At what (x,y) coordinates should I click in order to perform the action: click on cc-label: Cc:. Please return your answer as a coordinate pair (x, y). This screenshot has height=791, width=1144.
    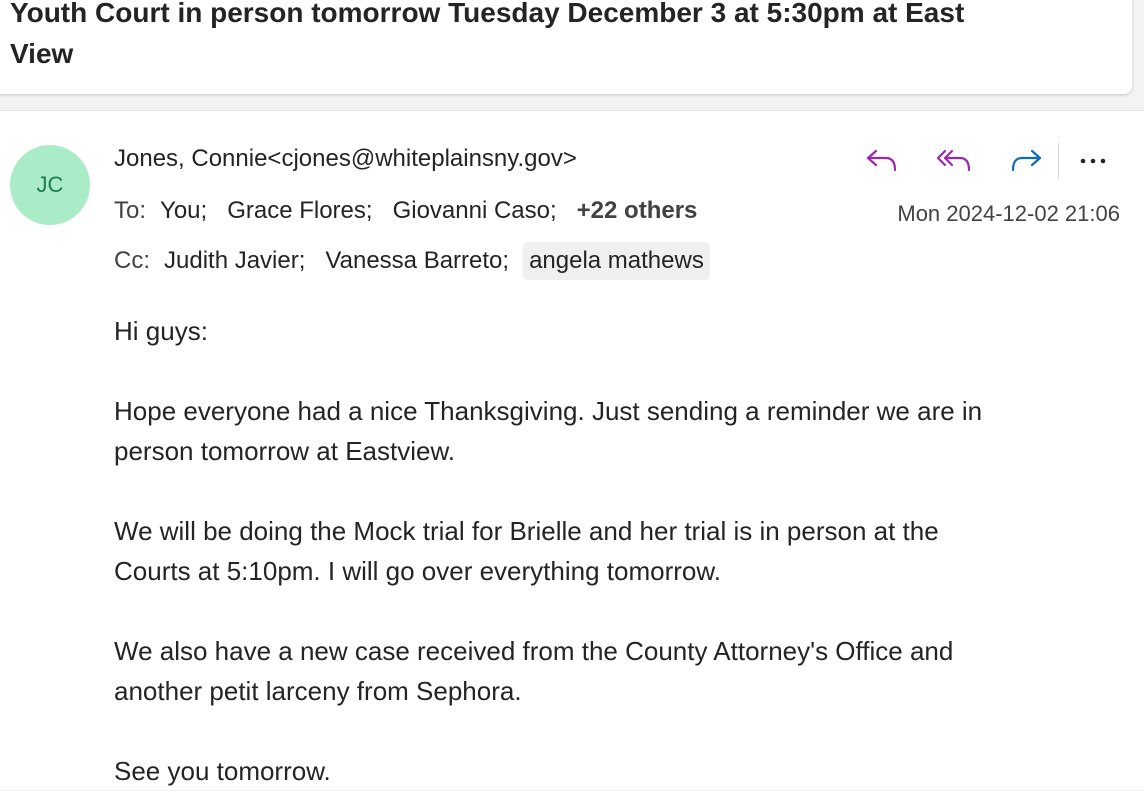
    Looking at the image, I should click on (132, 260).